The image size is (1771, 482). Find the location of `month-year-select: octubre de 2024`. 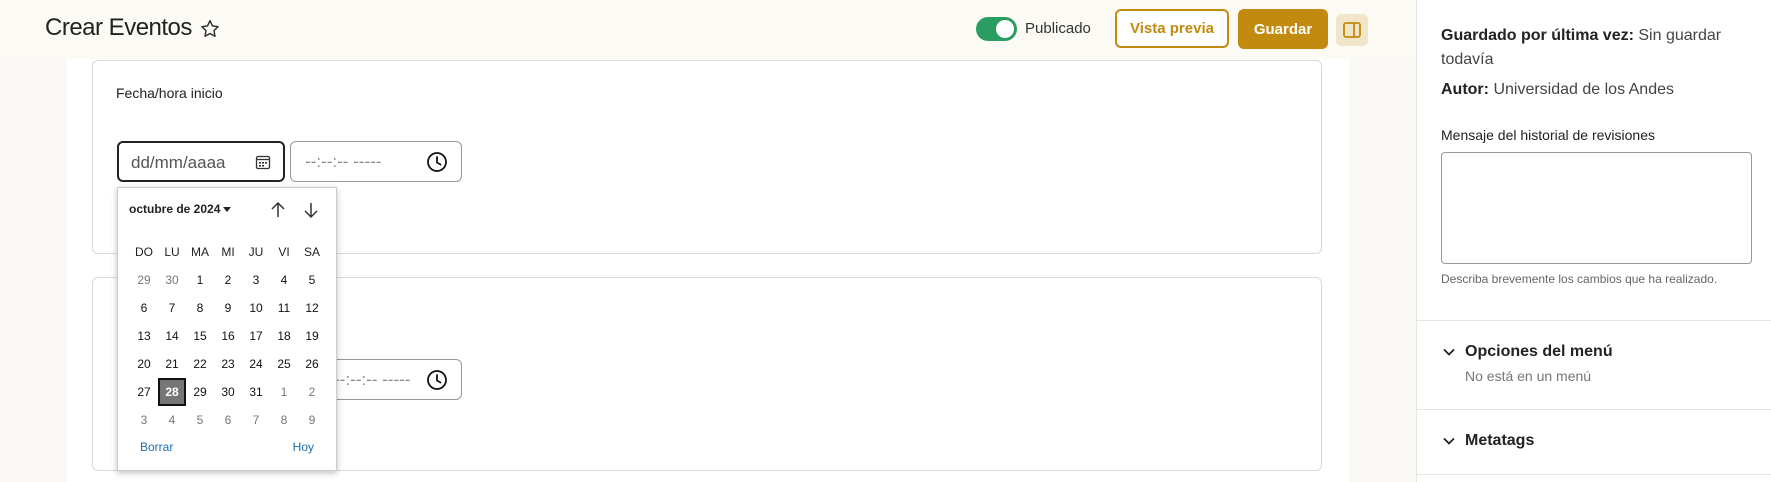

month-year-select: octubre de 2024 is located at coordinates (174, 209).